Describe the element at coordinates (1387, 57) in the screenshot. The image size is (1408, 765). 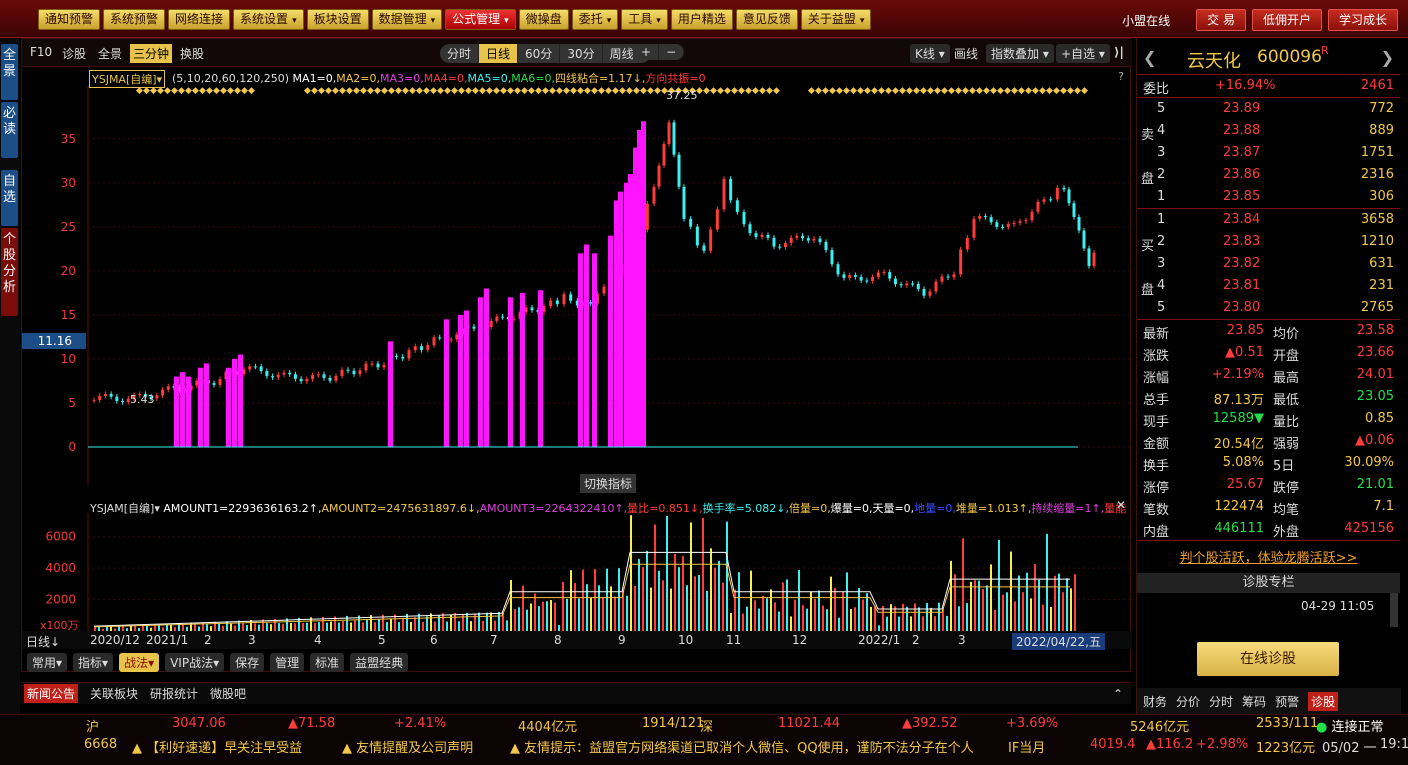
I see `next-stock-icon: ❯` at that location.